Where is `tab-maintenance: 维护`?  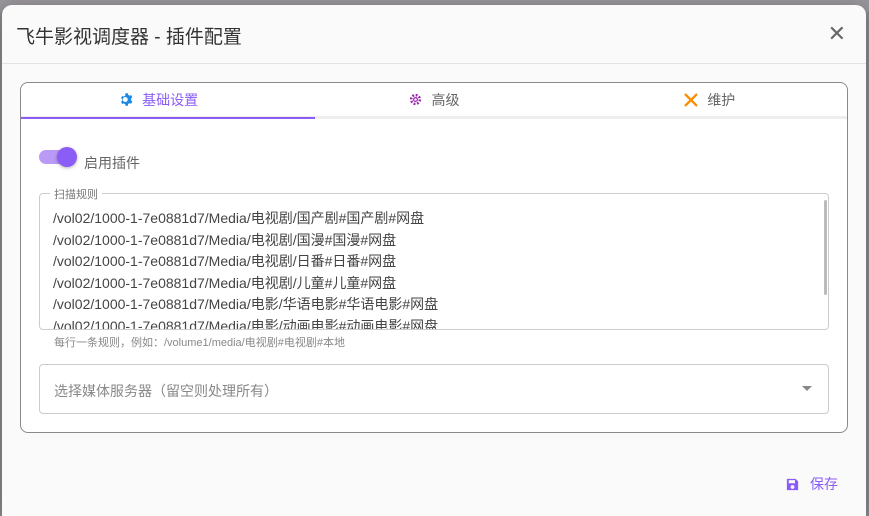
tab-maintenance: 维护 is located at coordinates (709, 99).